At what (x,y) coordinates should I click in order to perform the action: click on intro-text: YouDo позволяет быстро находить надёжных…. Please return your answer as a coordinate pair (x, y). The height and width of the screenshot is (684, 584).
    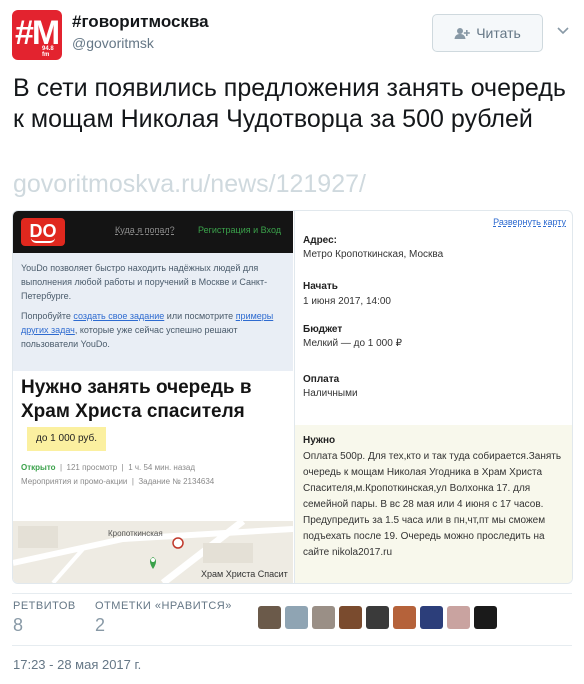
    Looking at the image, I should click on (144, 282).